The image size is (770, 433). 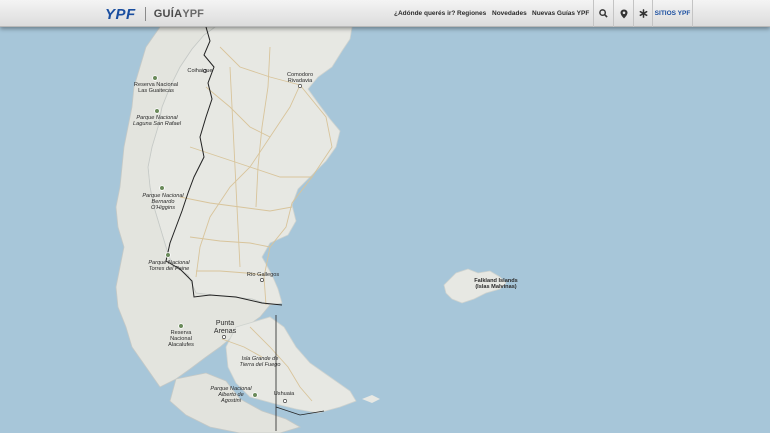 I want to click on label-text: Torres del Paine, so click(x=169, y=269).